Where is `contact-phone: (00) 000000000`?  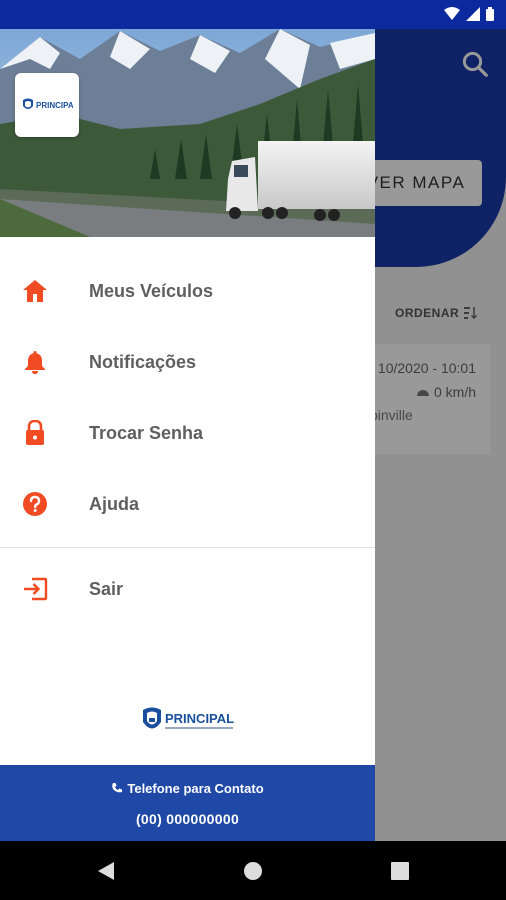 contact-phone: (00) 000000000 is located at coordinates (187, 819).